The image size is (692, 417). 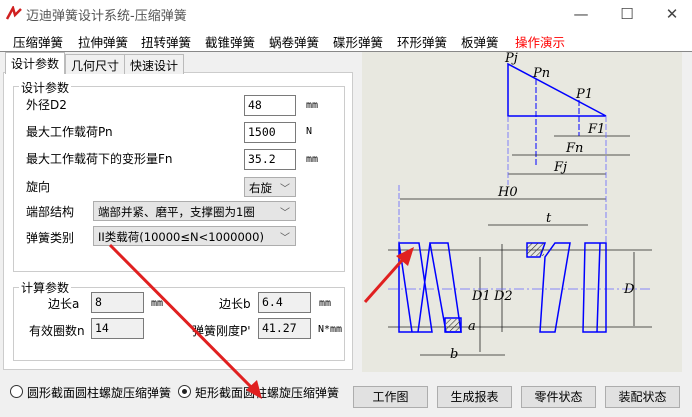 I want to click on menu-scroll: 蜗卷弹簧, so click(x=294, y=41).